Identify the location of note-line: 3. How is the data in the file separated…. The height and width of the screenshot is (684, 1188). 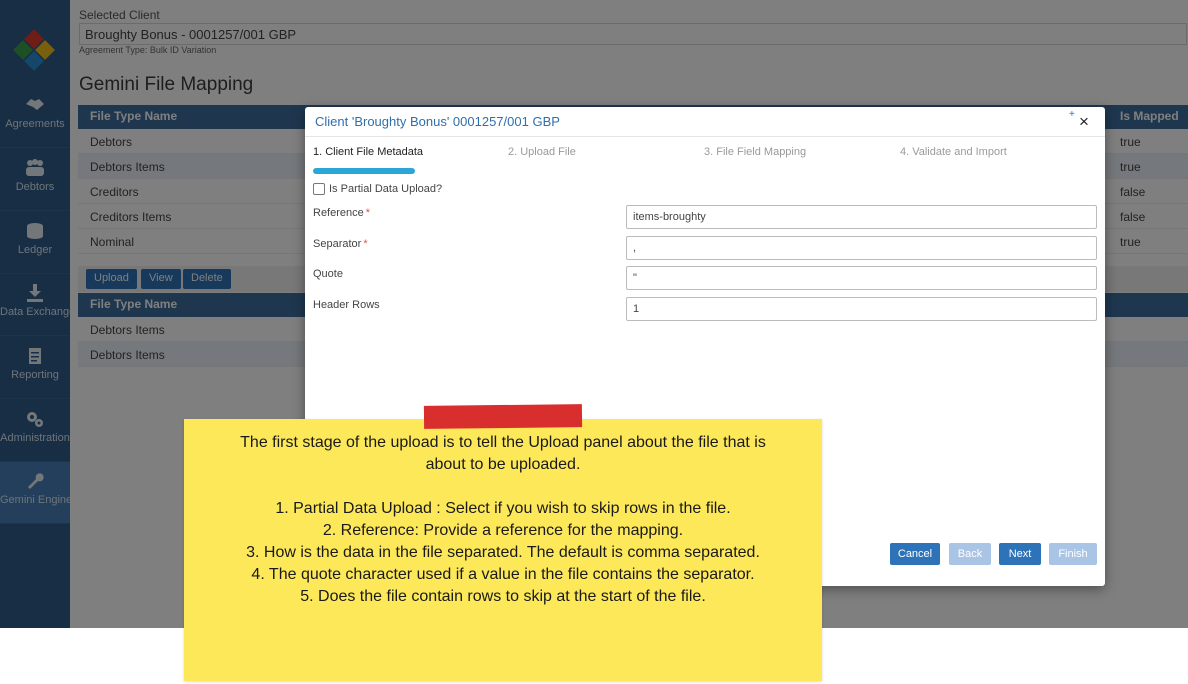
(503, 552).